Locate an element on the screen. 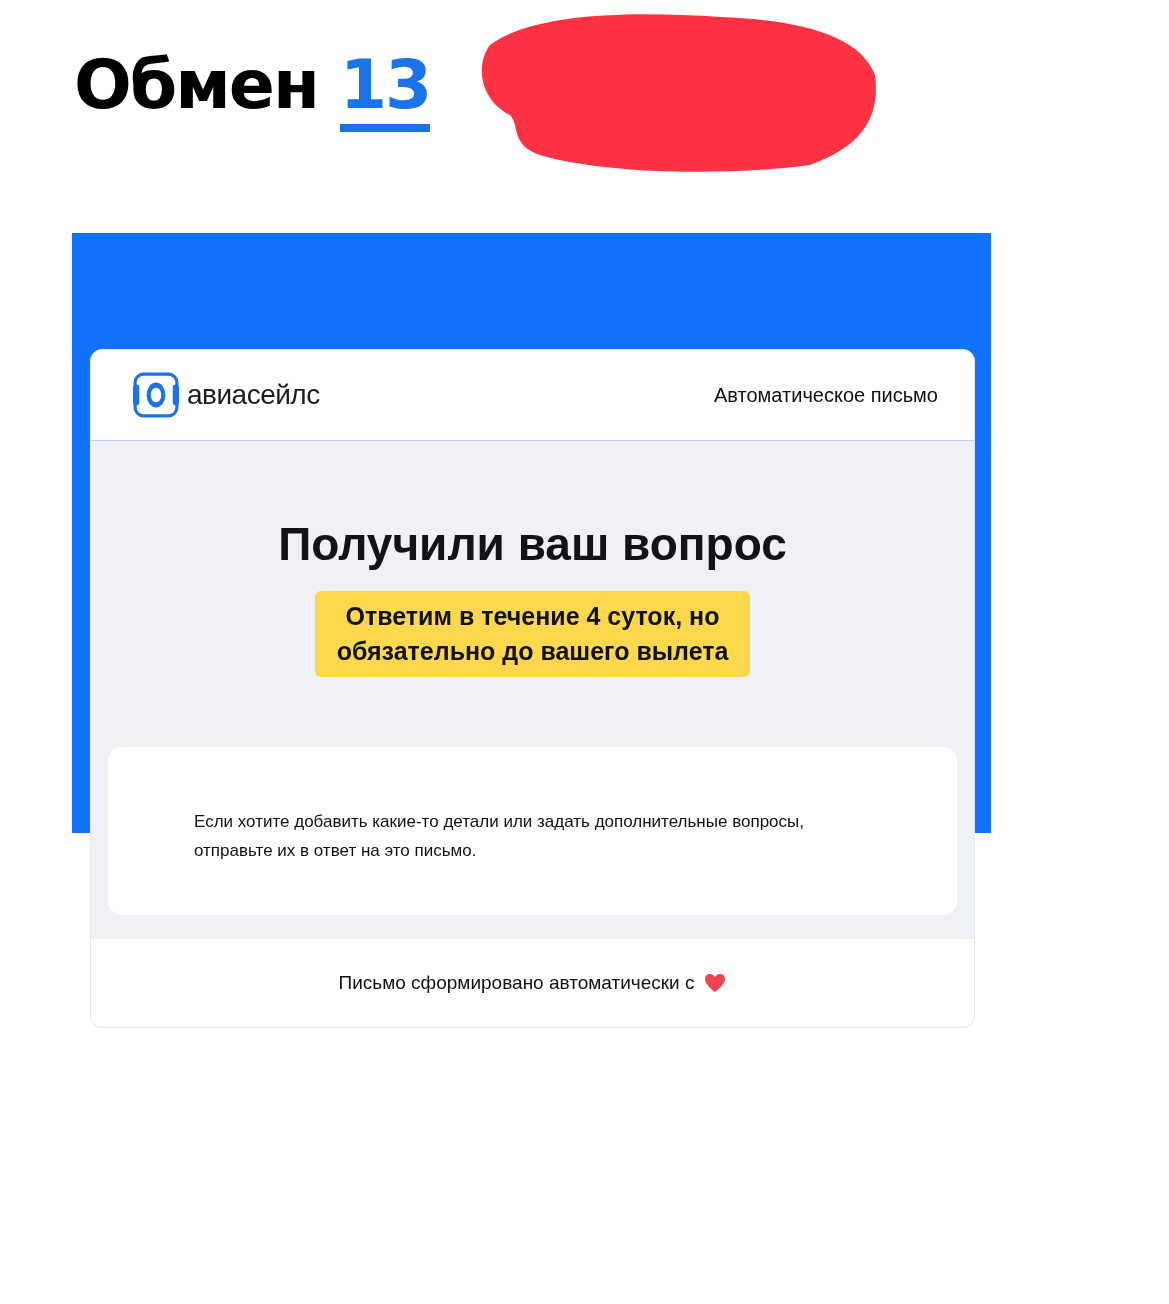  logo-icon is located at coordinates (156, 395).